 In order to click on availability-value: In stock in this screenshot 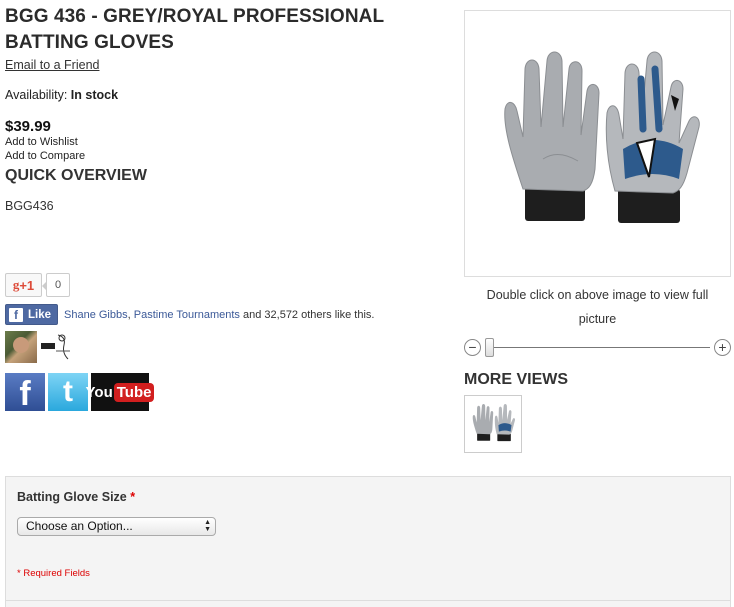, I will do `click(94, 95)`.